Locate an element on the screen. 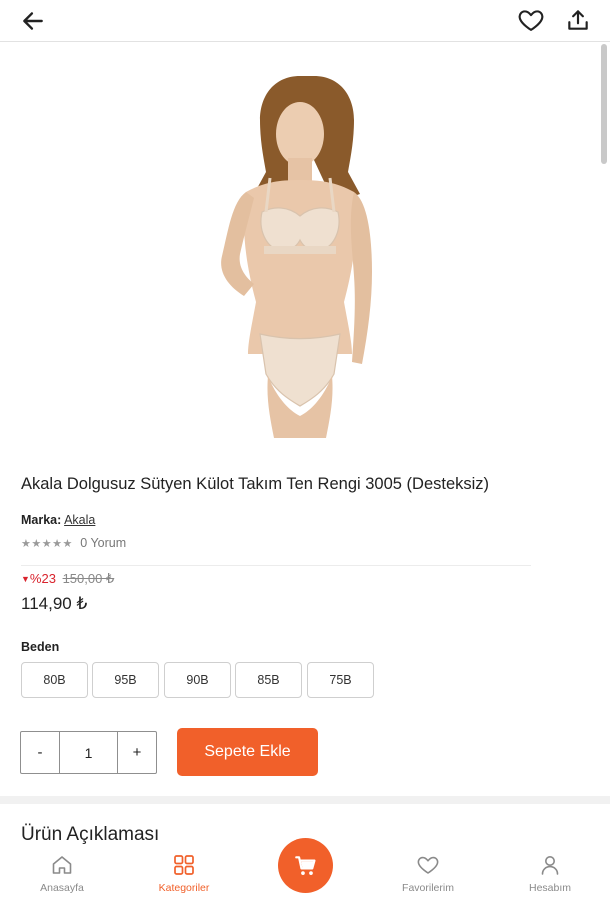 The image size is (610, 900). scrollbar is located at coordinates (604, 104).